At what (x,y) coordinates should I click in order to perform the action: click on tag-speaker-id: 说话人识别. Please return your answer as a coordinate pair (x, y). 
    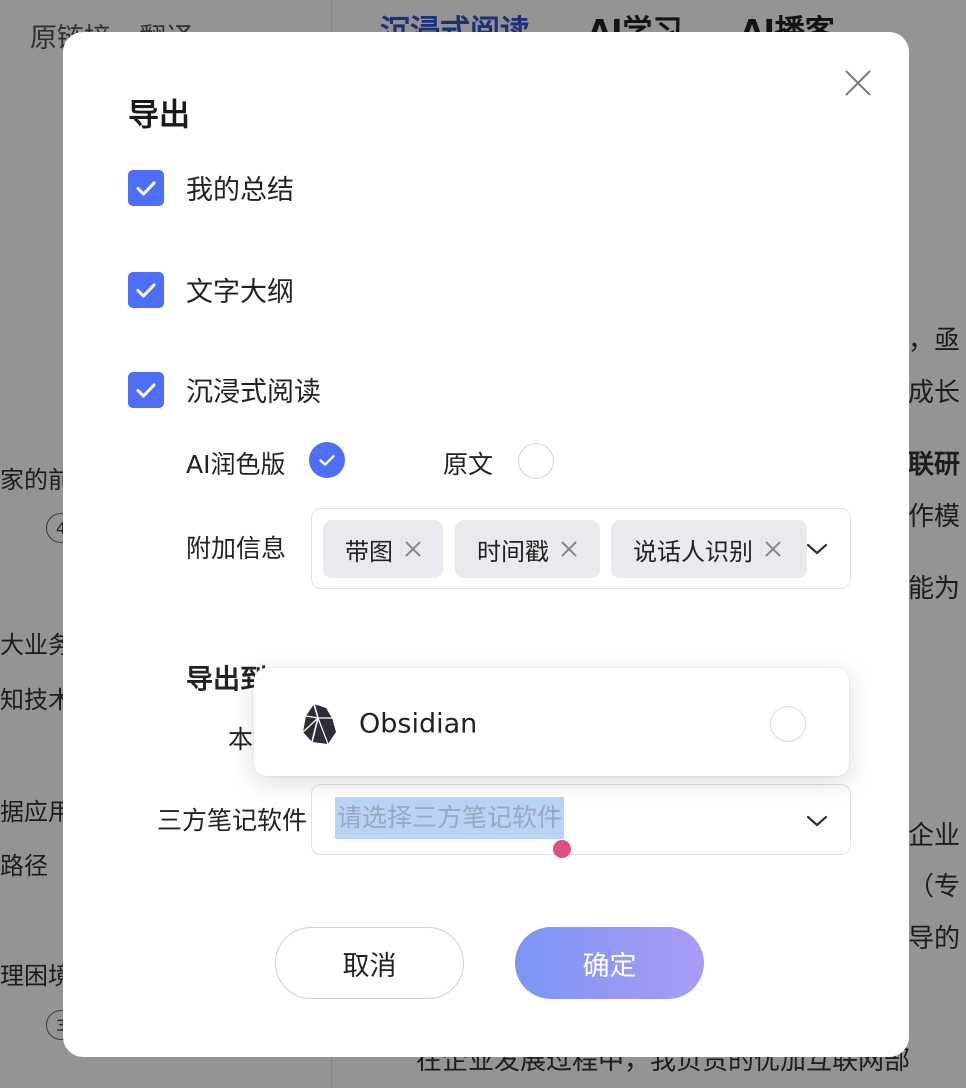
    Looking at the image, I should click on (709, 549).